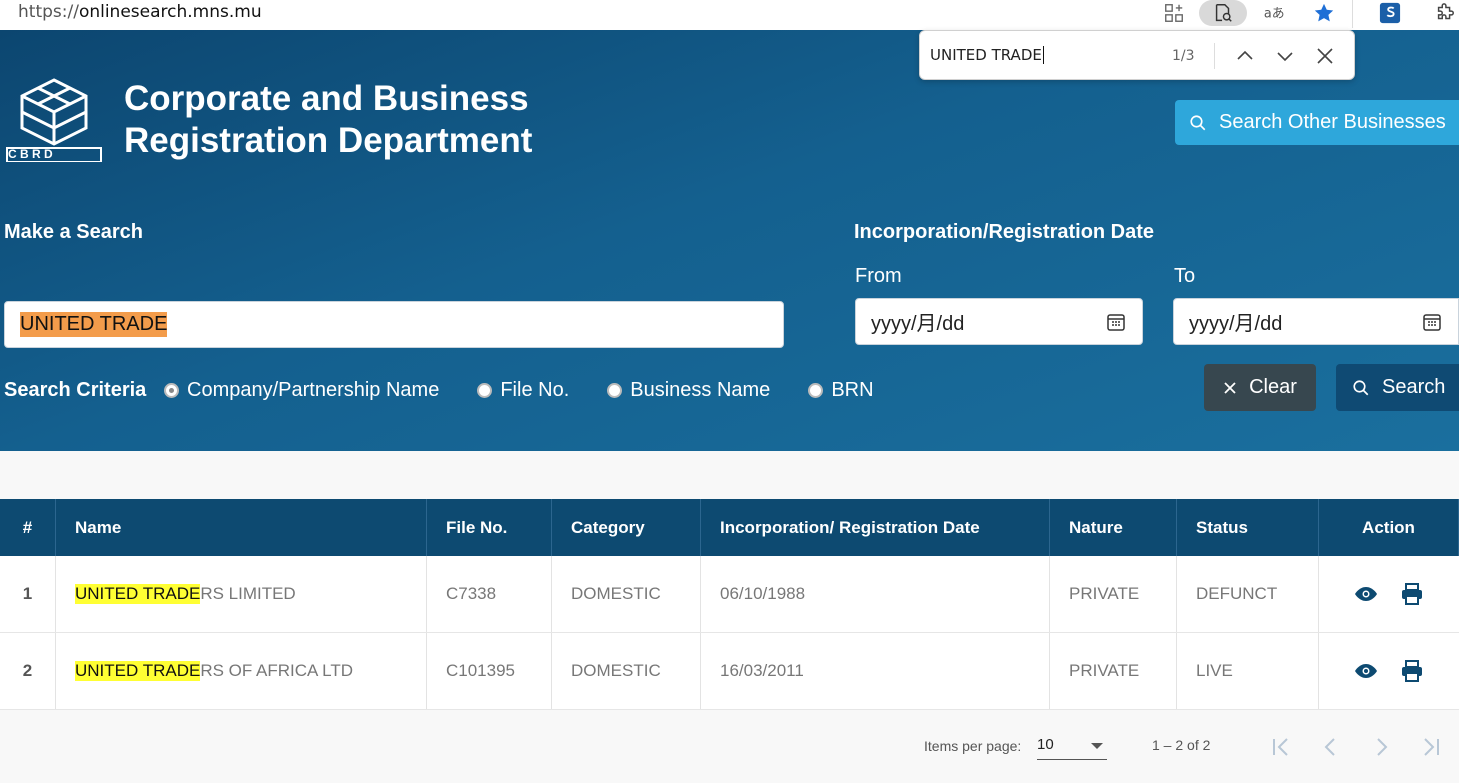  I want to click on from-label: From, so click(878, 276).